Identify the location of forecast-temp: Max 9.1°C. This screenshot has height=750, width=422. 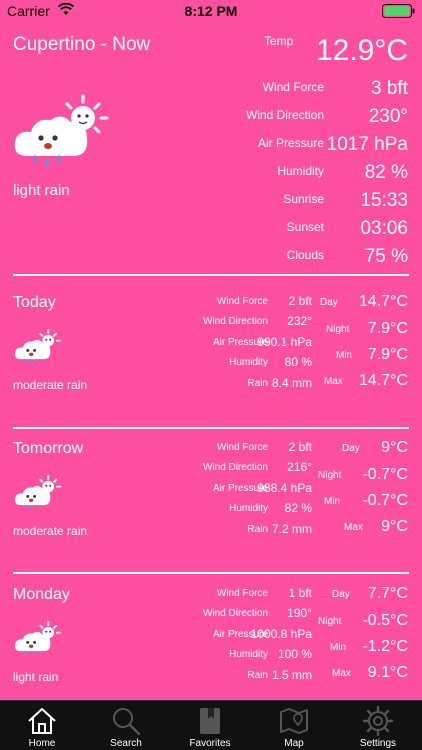
(371, 675).